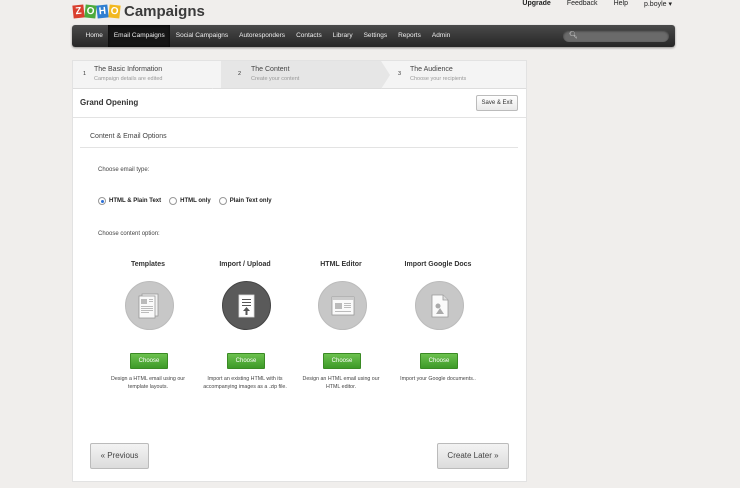  What do you see at coordinates (129, 234) in the screenshot?
I see `content-option-label: Choose content option:` at bounding box center [129, 234].